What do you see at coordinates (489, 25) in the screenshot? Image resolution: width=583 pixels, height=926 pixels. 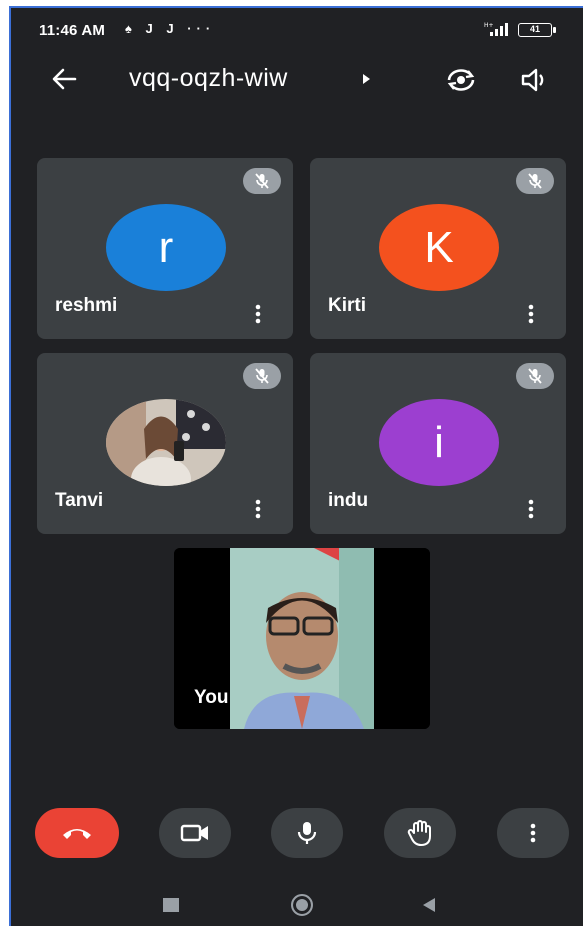 I see `svg-text: H+` at bounding box center [489, 25].